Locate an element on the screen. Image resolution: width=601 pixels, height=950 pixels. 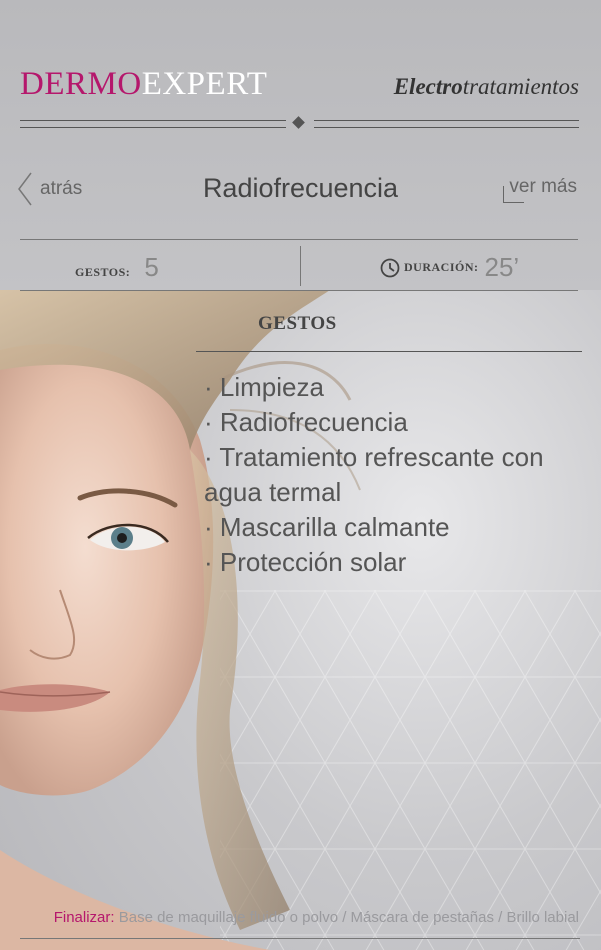
gestos-stat: GESTOS: 5 is located at coordinates (117, 267).